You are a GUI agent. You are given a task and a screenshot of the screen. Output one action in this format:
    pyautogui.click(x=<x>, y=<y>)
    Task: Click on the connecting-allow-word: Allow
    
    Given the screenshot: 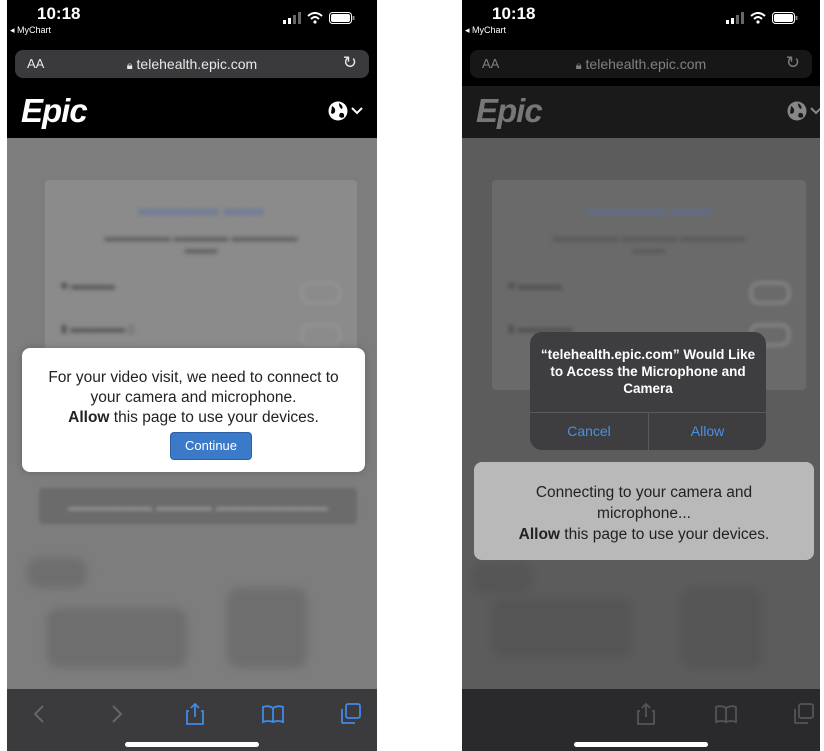 What is the action you would take?
    pyautogui.click(x=539, y=534)
    